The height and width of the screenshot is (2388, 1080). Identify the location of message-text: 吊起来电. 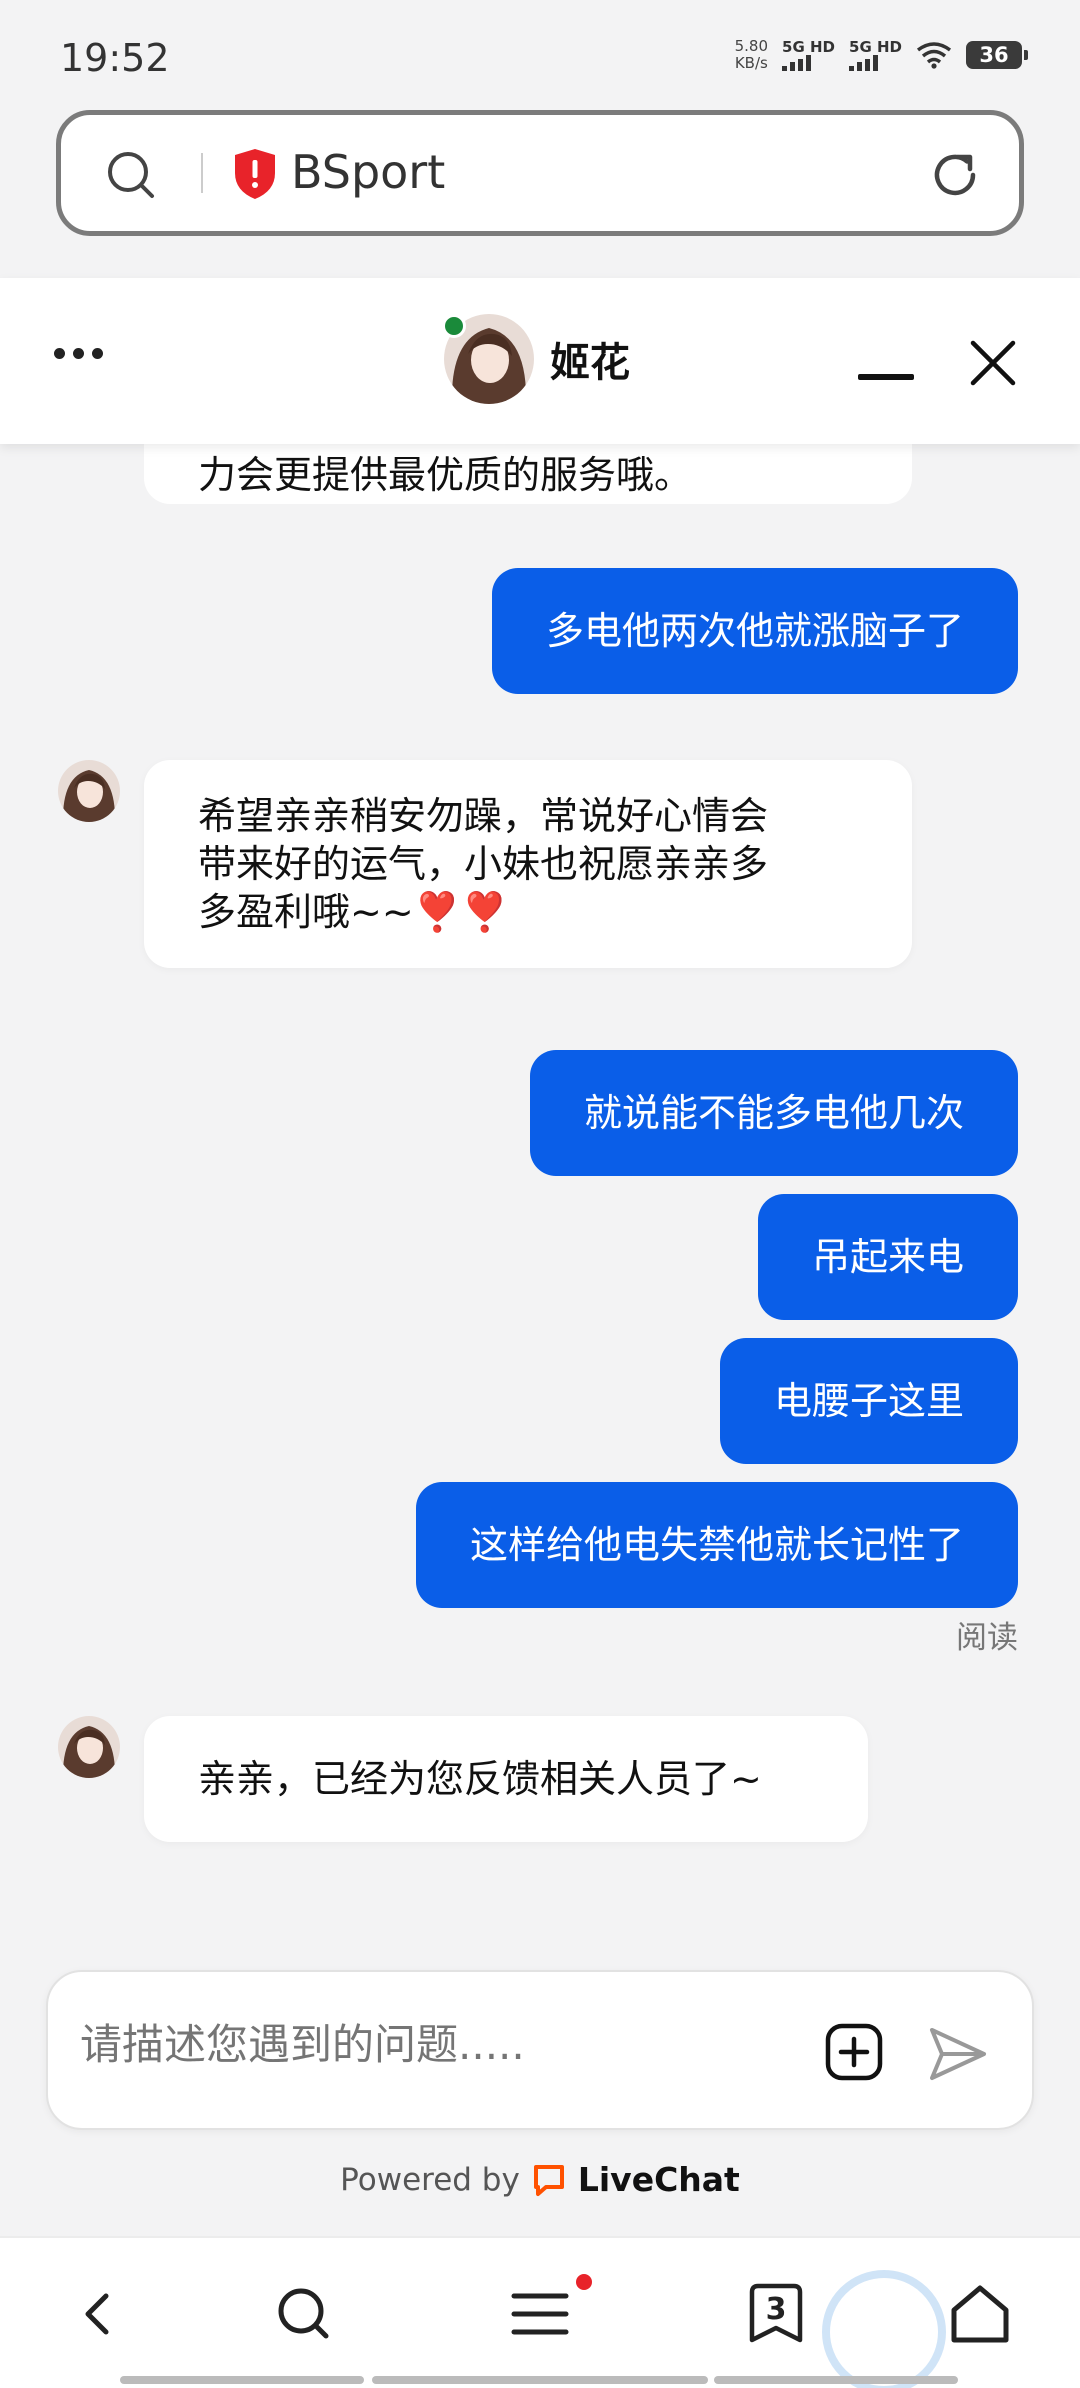
(887, 1257).